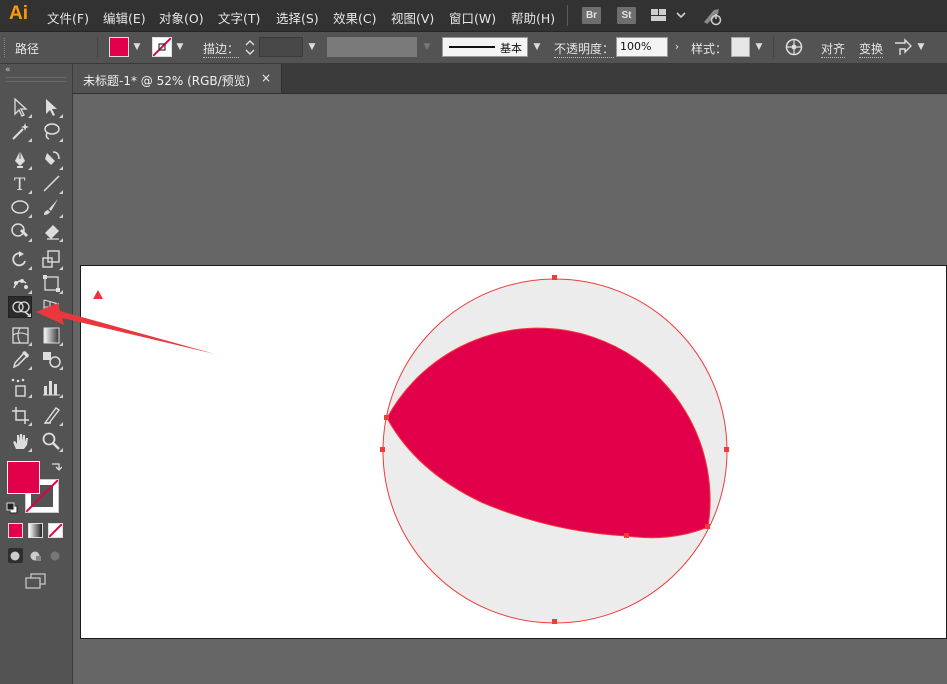 This screenshot has height=684, width=947. I want to click on menu-select: 选择(S), so click(297, 17).